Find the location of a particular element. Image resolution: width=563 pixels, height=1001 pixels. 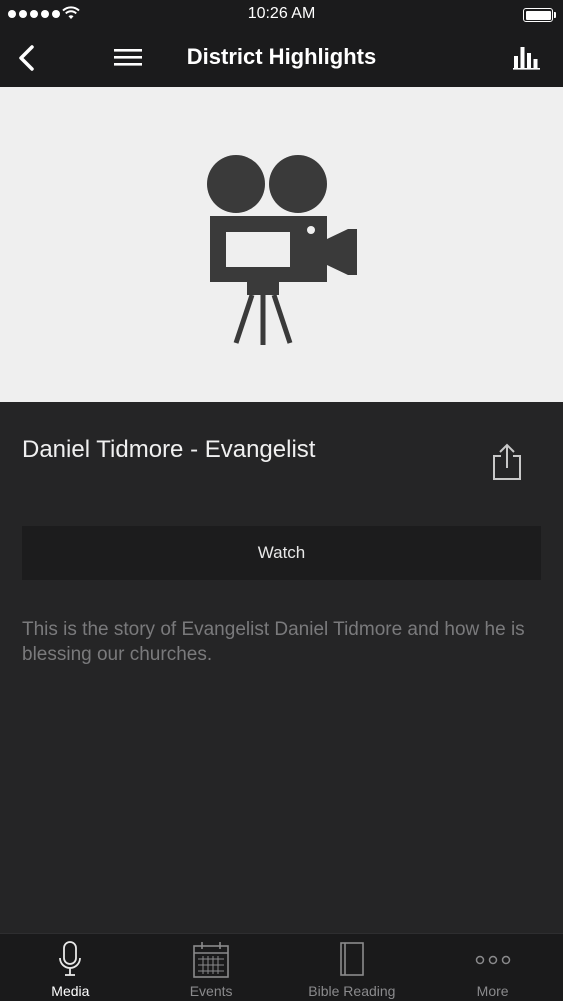

tab-media: Media is located at coordinates (70, 967).